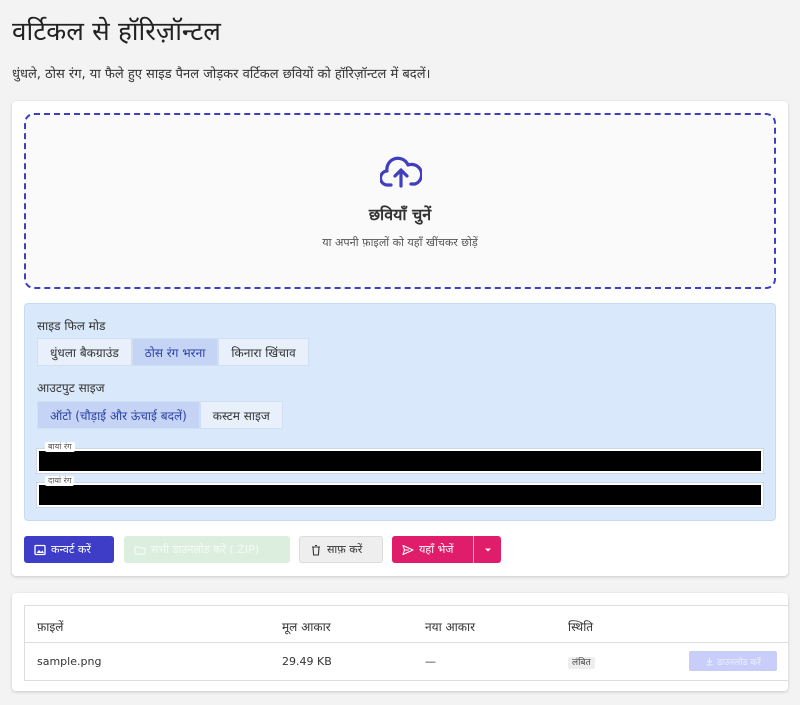 The height and width of the screenshot is (705, 800). I want to click on folder-icon, so click(140, 550).